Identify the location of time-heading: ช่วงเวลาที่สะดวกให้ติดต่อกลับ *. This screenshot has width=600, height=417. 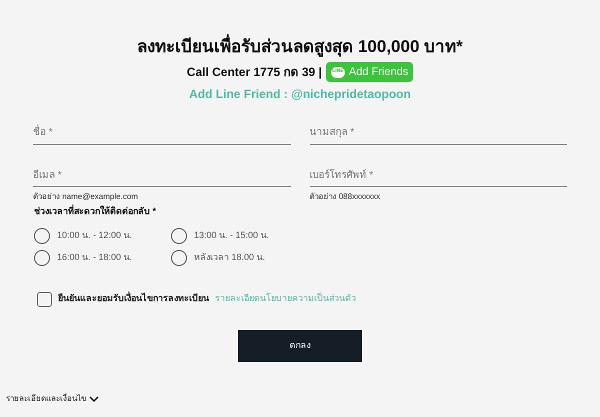
(96, 211).